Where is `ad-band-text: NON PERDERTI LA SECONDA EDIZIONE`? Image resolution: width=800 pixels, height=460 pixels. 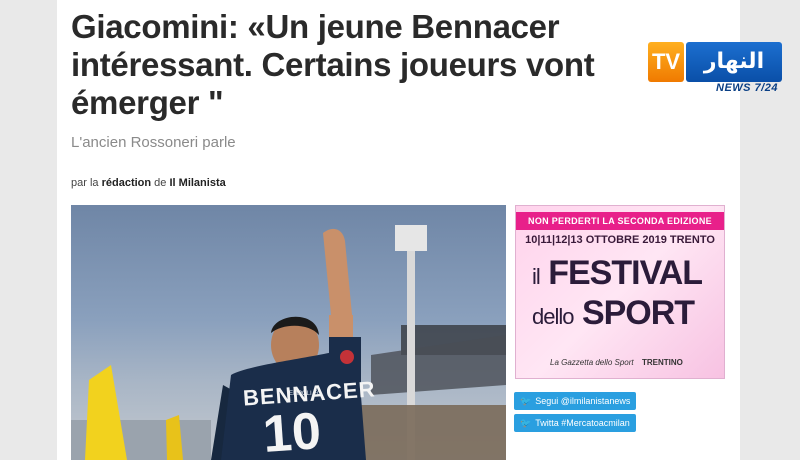
ad-band-text: NON PERDERTI LA SECONDA EDIZIONE is located at coordinates (620, 221).